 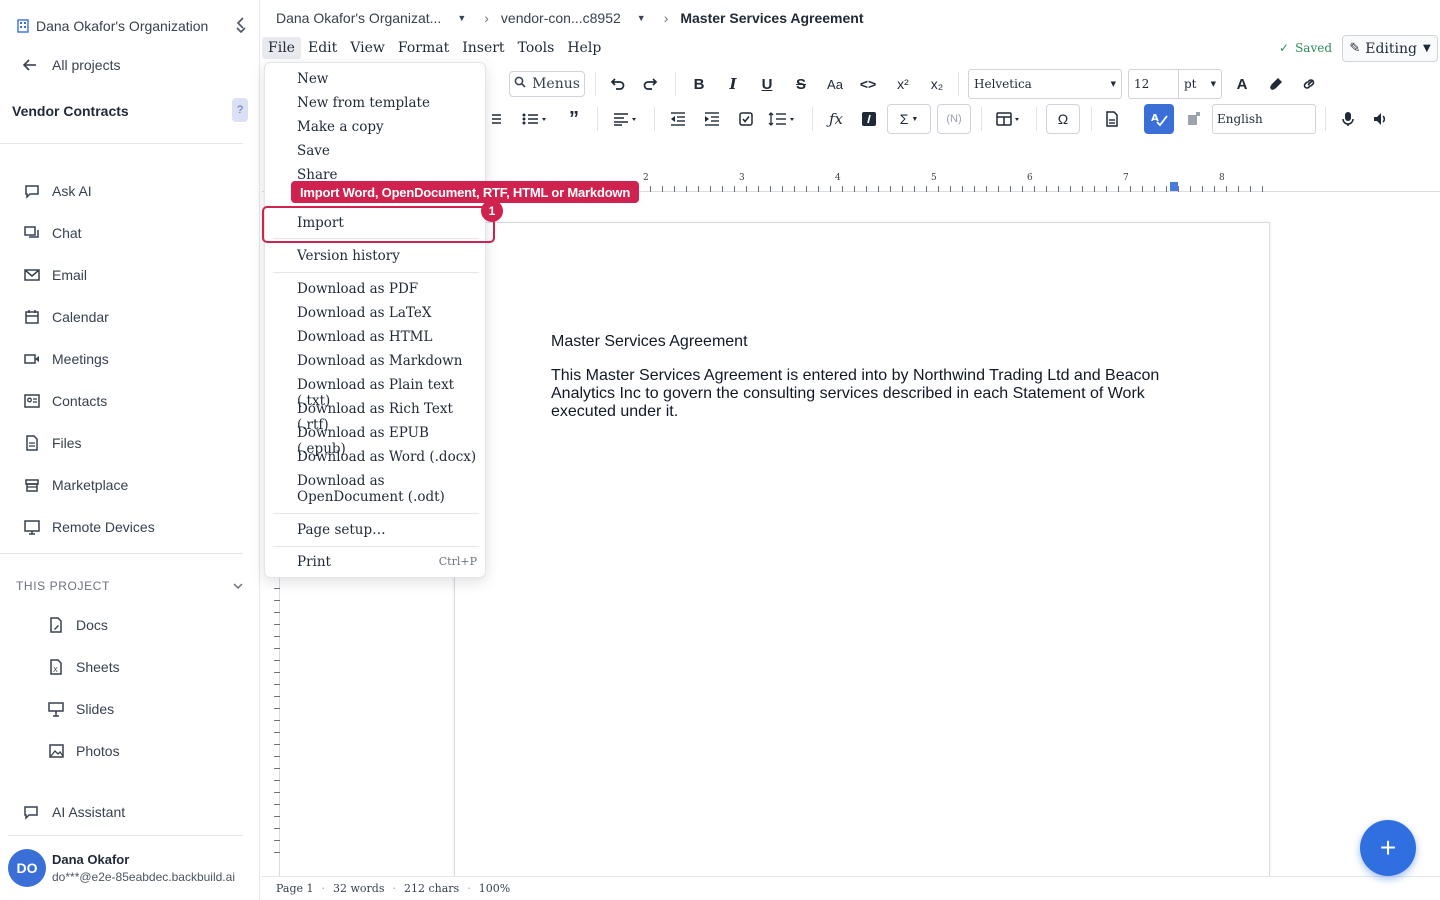 What do you see at coordinates (387, 337) in the screenshot?
I see `file-menu-download-html: Download as HTML` at bounding box center [387, 337].